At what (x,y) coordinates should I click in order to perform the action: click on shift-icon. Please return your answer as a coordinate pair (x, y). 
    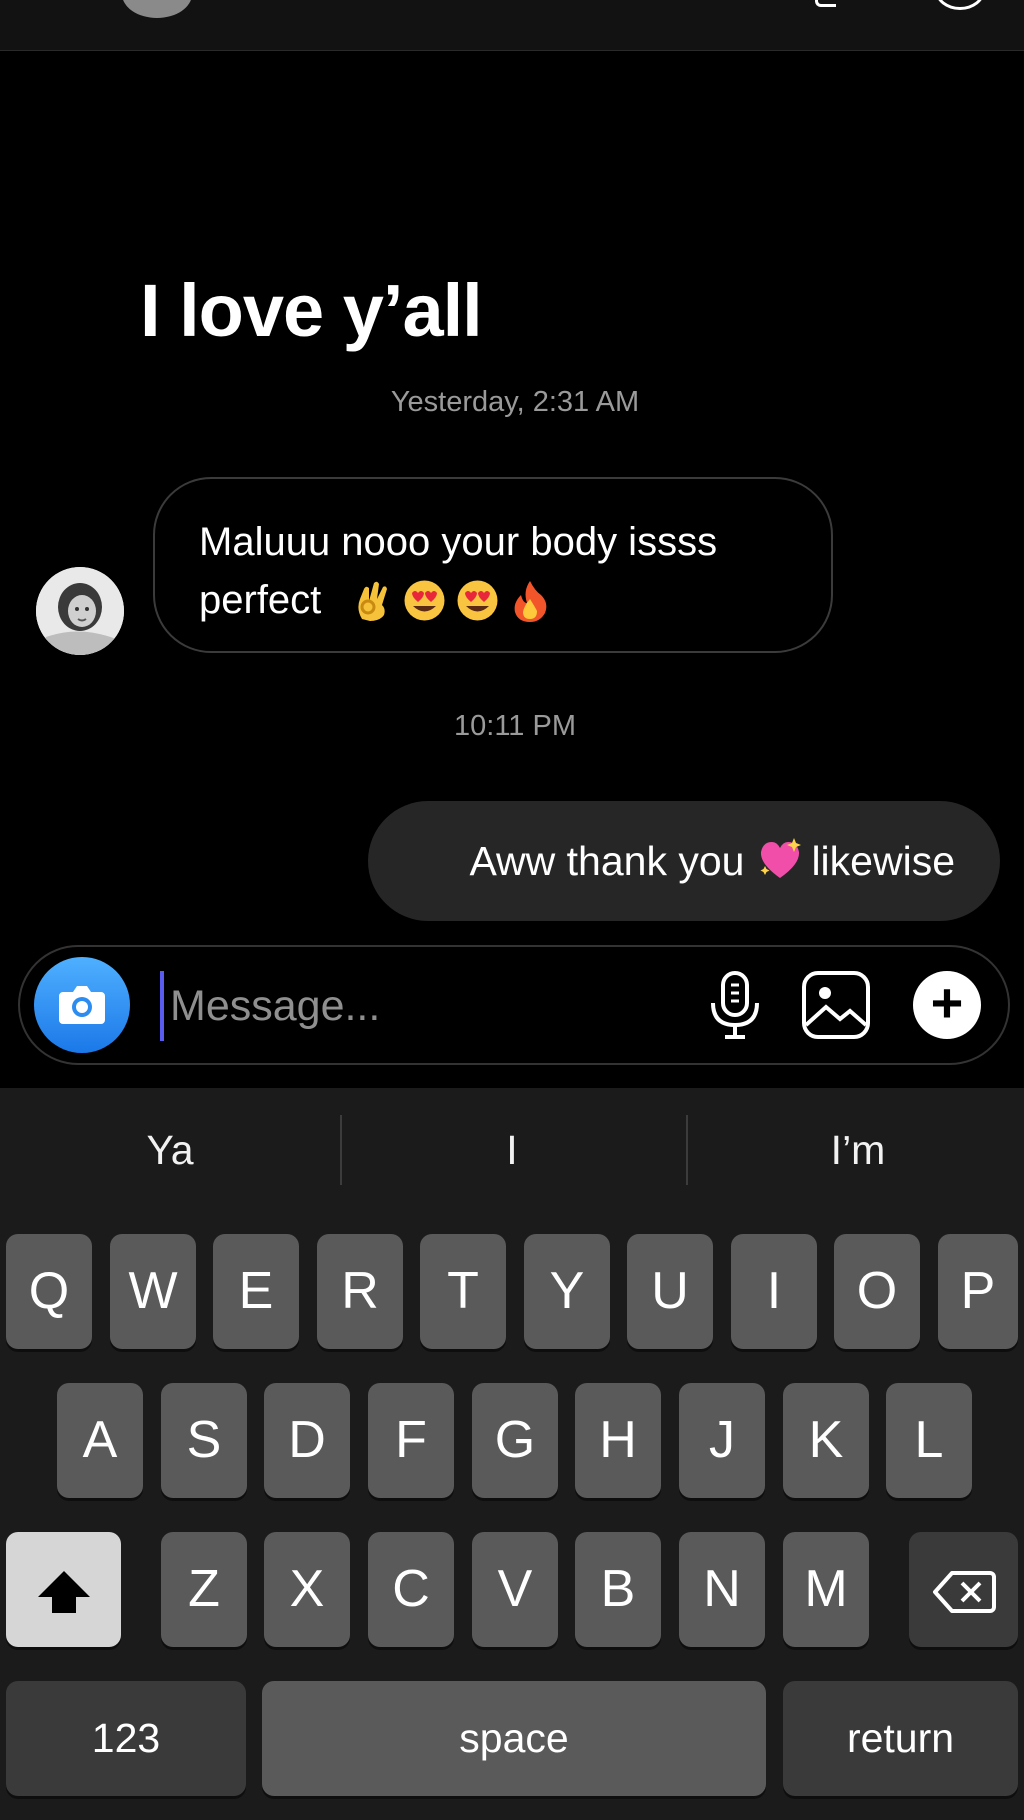
    Looking at the image, I should click on (63, 1592).